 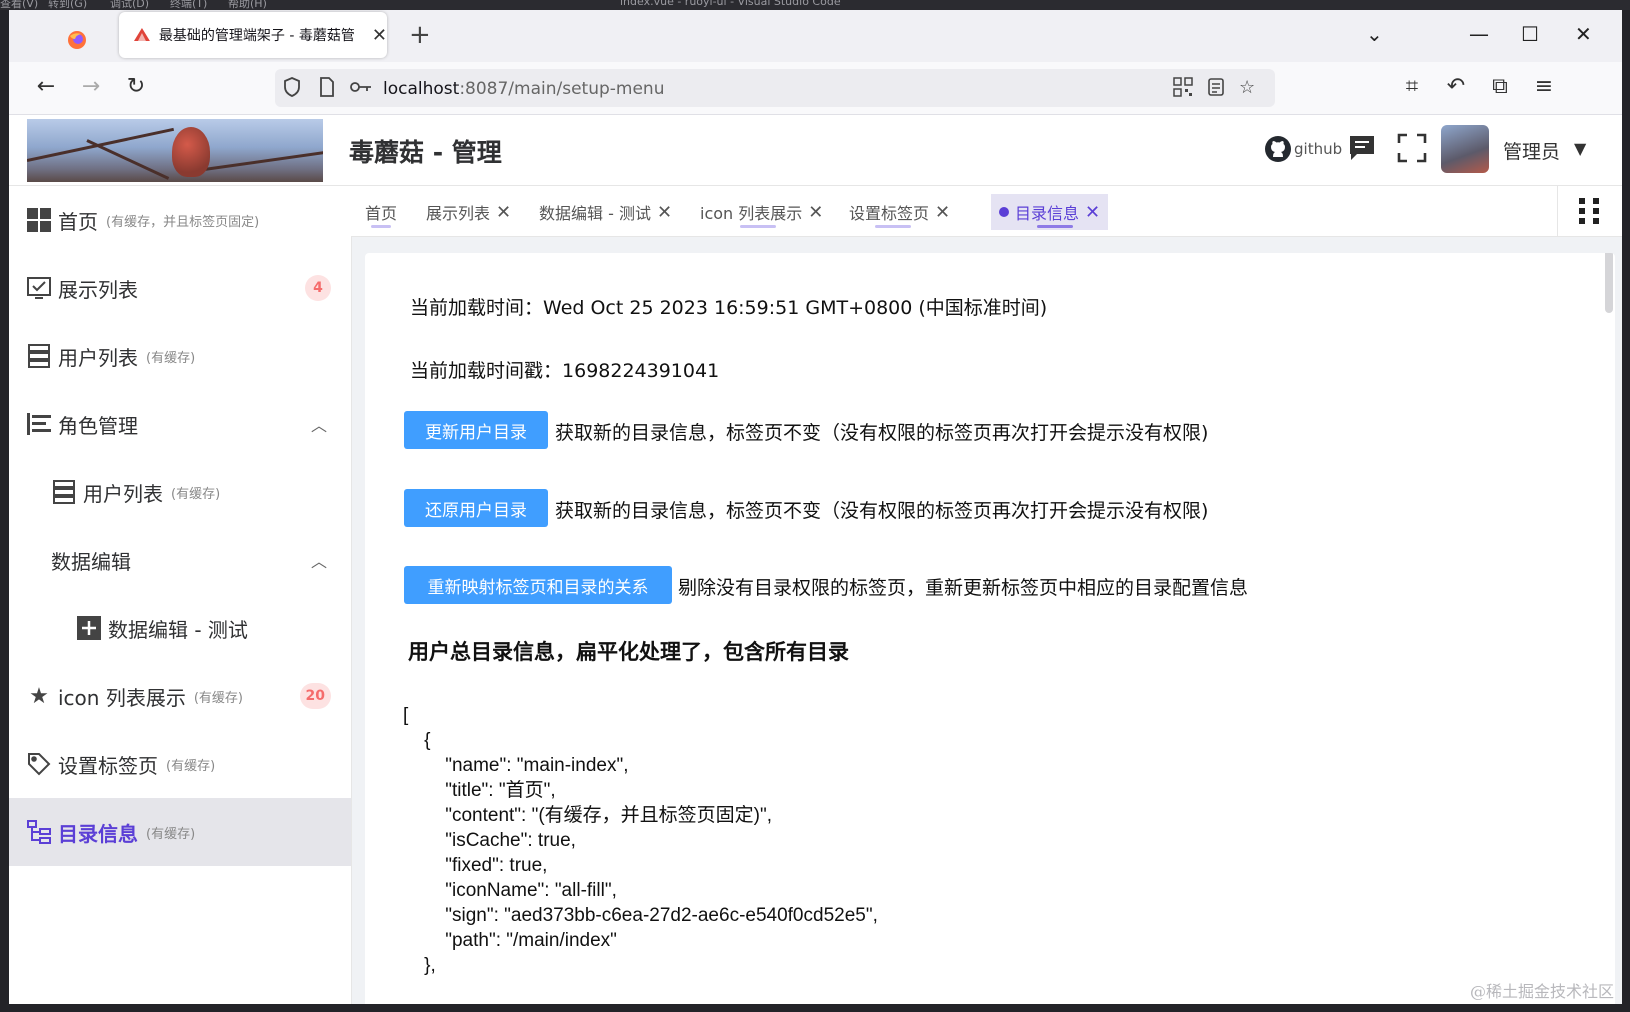 What do you see at coordinates (39, 832) in the screenshot?
I see `tree-icon` at bounding box center [39, 832].